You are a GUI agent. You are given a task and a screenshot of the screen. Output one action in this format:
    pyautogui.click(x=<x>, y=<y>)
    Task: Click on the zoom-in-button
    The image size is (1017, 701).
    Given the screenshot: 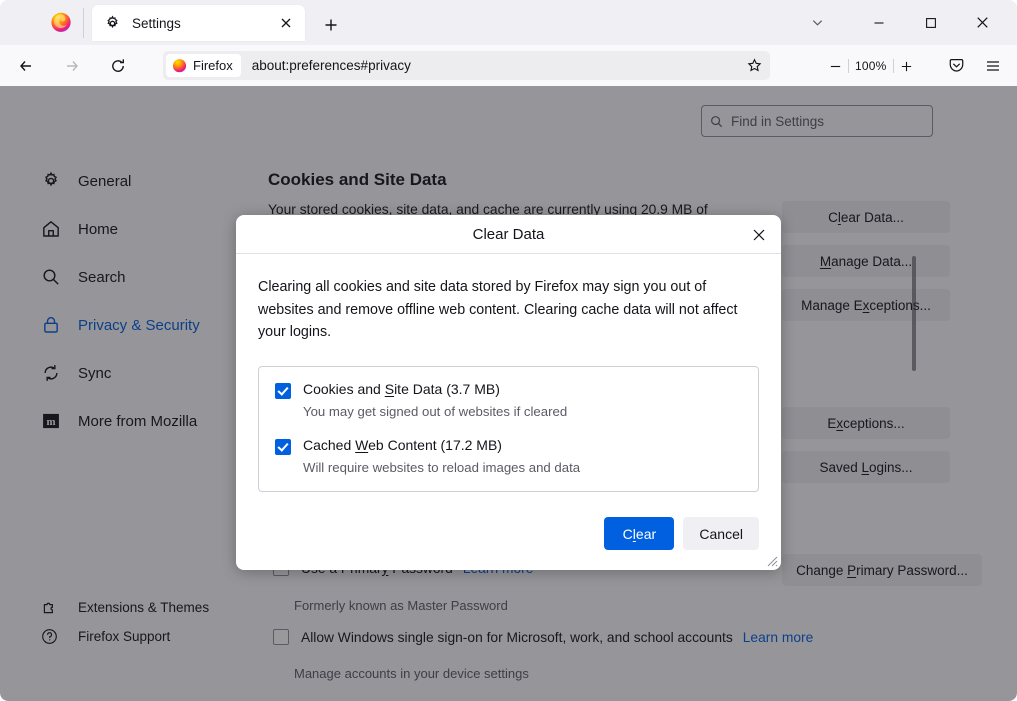 What is the action you would take?
    pyautogui.click(x=907, y=66)
    